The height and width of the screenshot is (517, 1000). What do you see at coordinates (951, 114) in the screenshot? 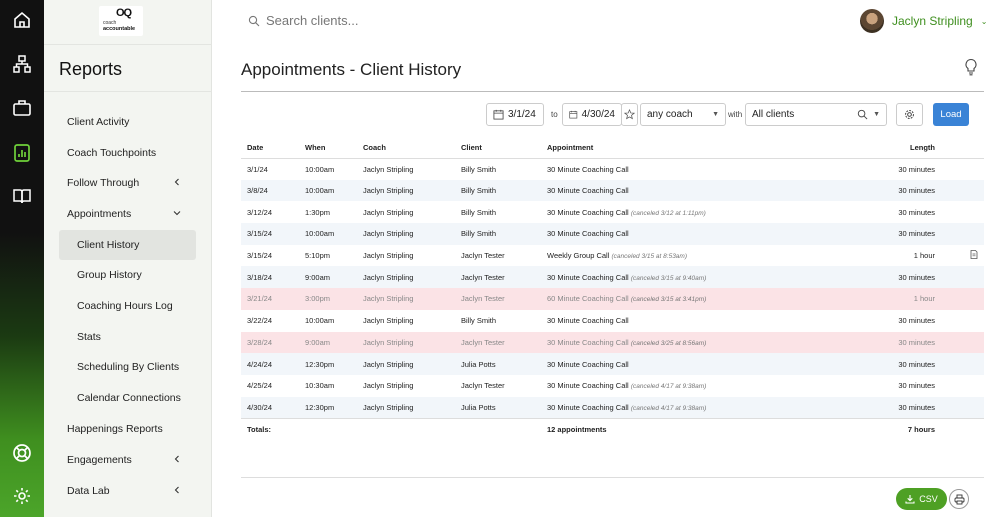
I see `load-button: Load` at bounding box center [951, 114].